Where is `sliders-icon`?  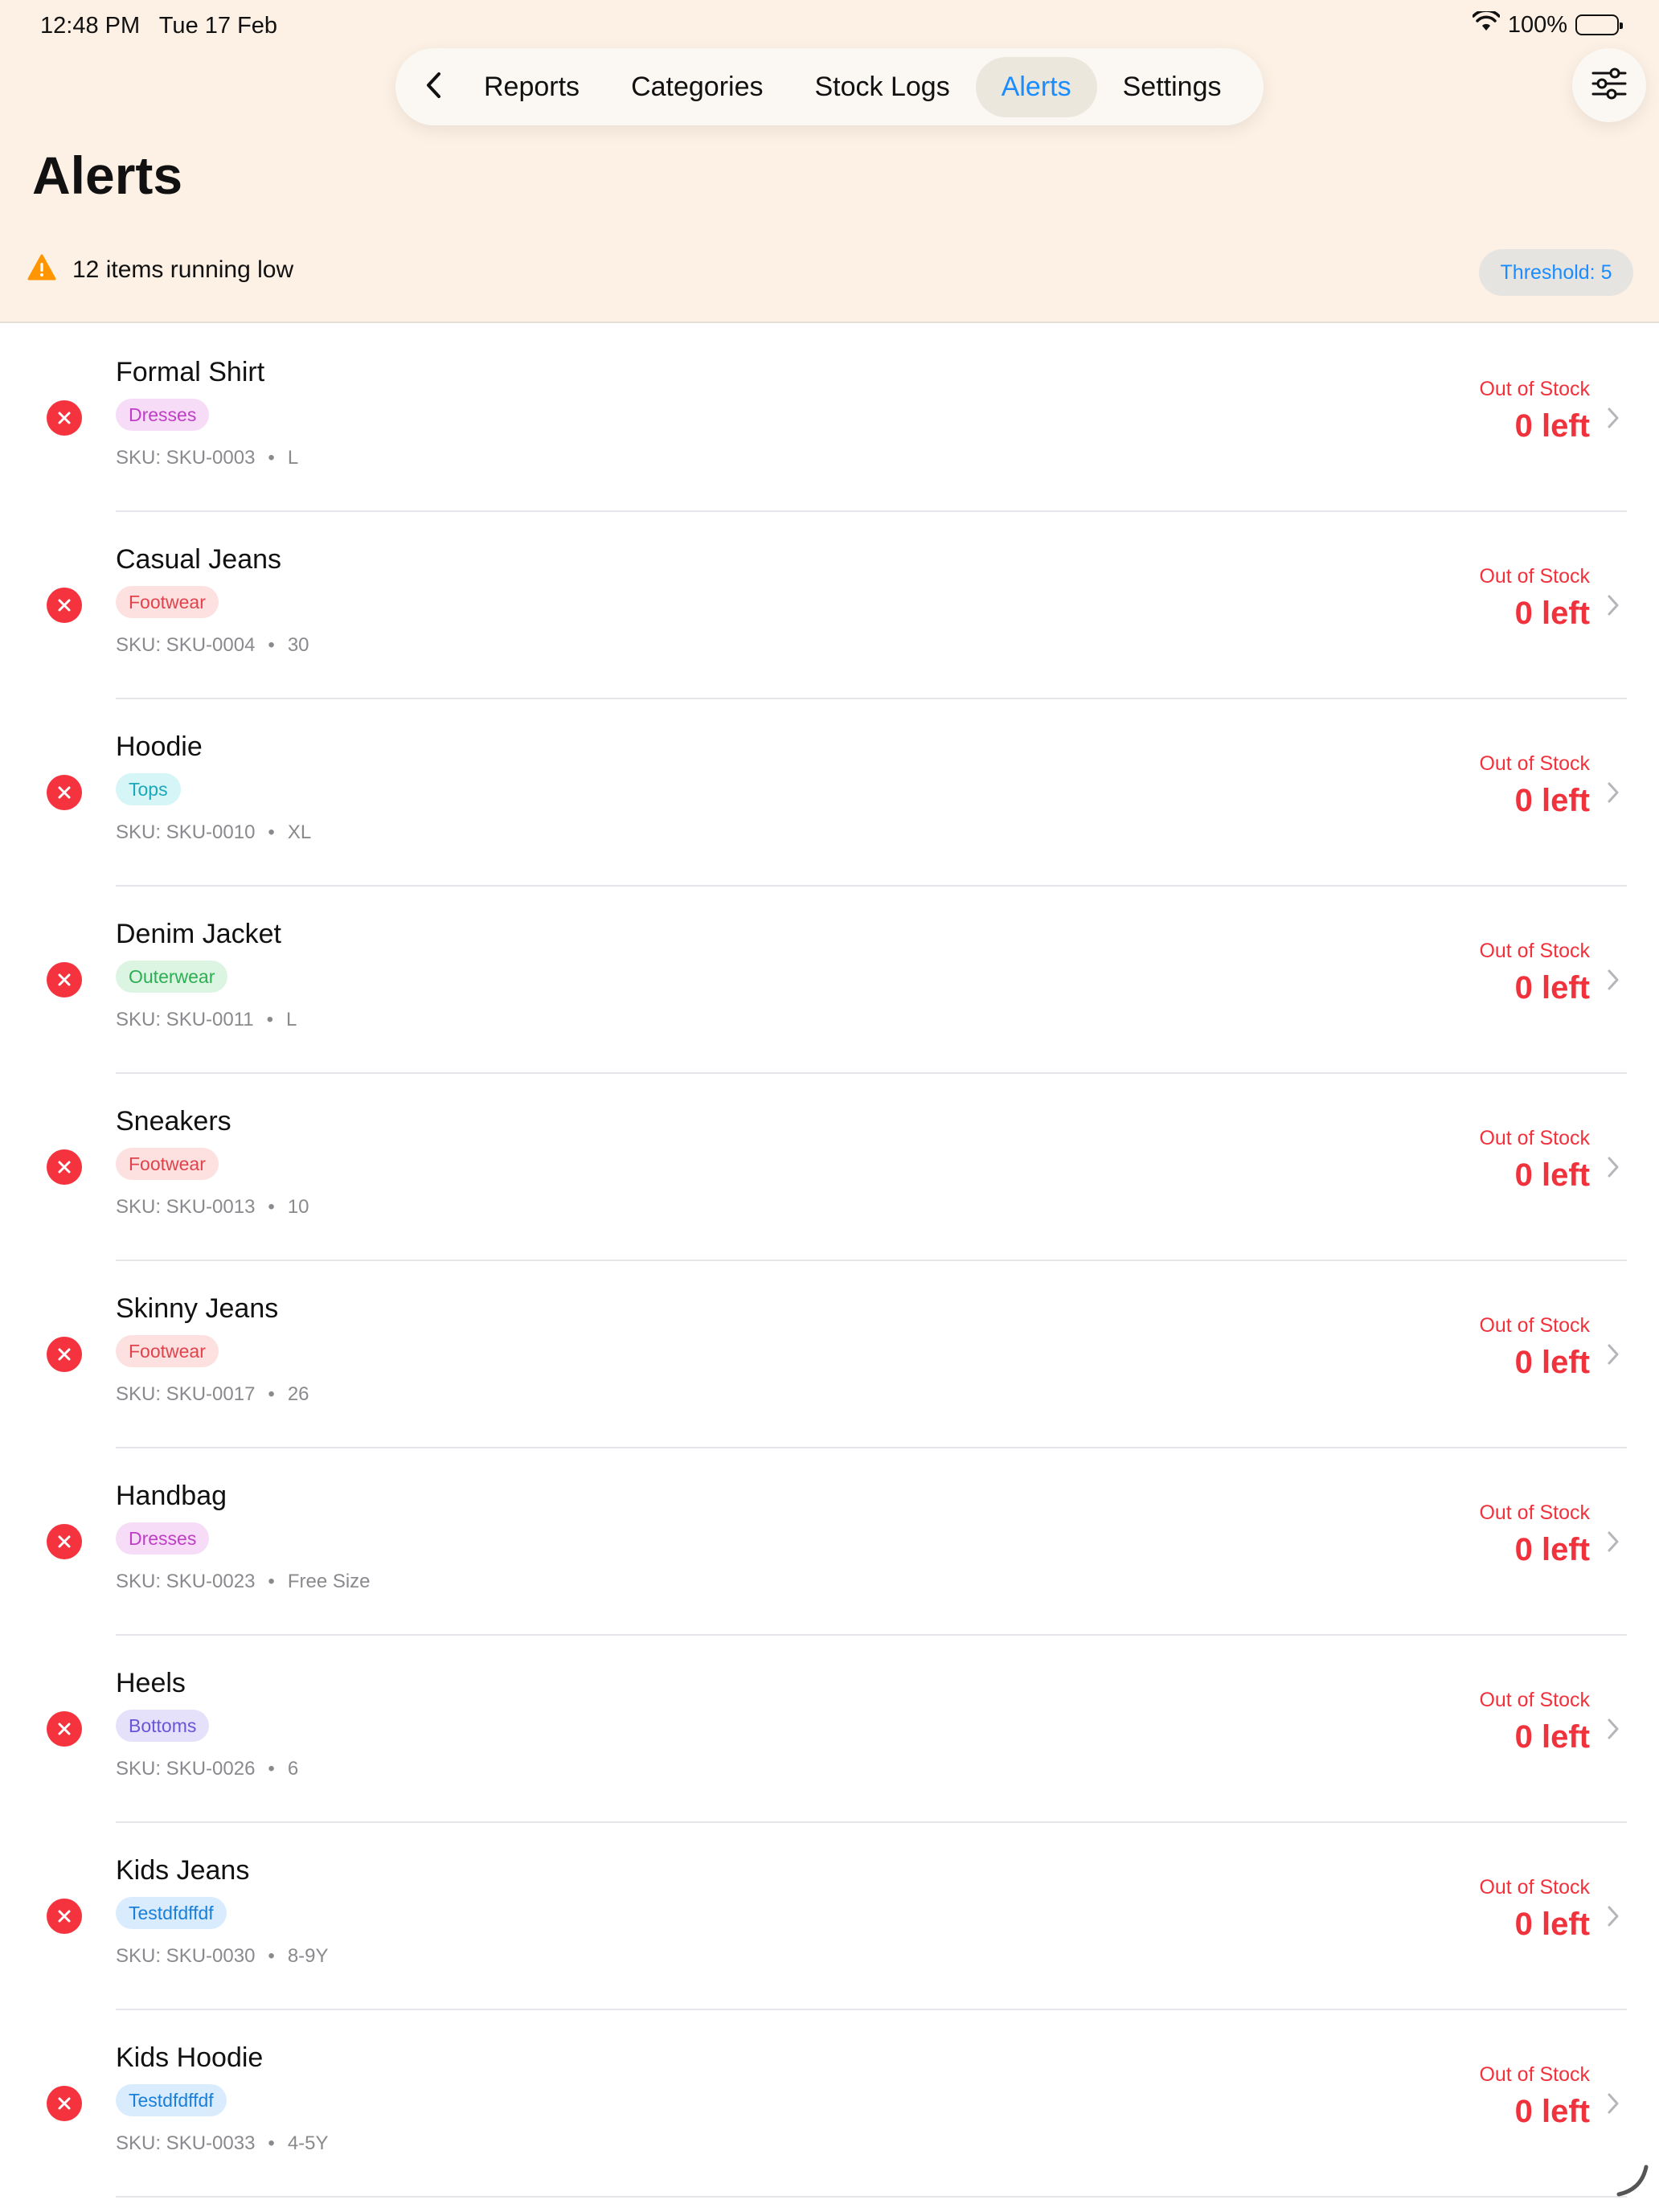 sliders-icon is located at coordinates (1609, 86).